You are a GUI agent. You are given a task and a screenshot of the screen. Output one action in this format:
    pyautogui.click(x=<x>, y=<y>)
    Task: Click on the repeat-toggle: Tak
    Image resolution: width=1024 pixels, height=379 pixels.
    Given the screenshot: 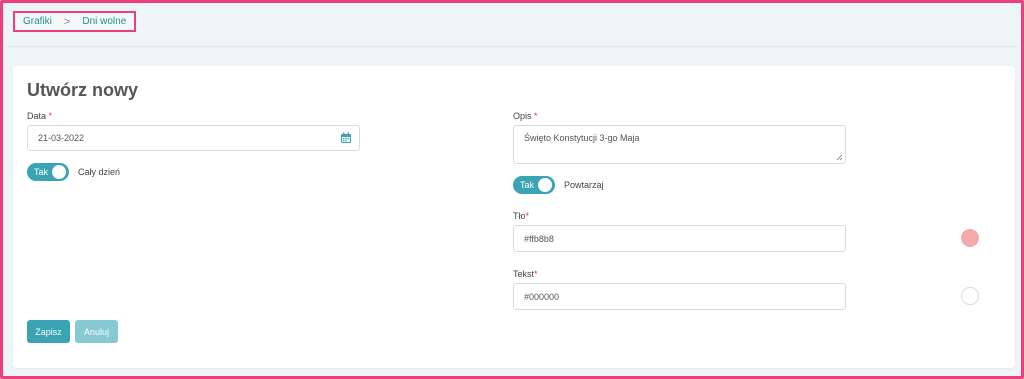 What is the action you would take?
    pyautogui.click(x=534, y=185)
    